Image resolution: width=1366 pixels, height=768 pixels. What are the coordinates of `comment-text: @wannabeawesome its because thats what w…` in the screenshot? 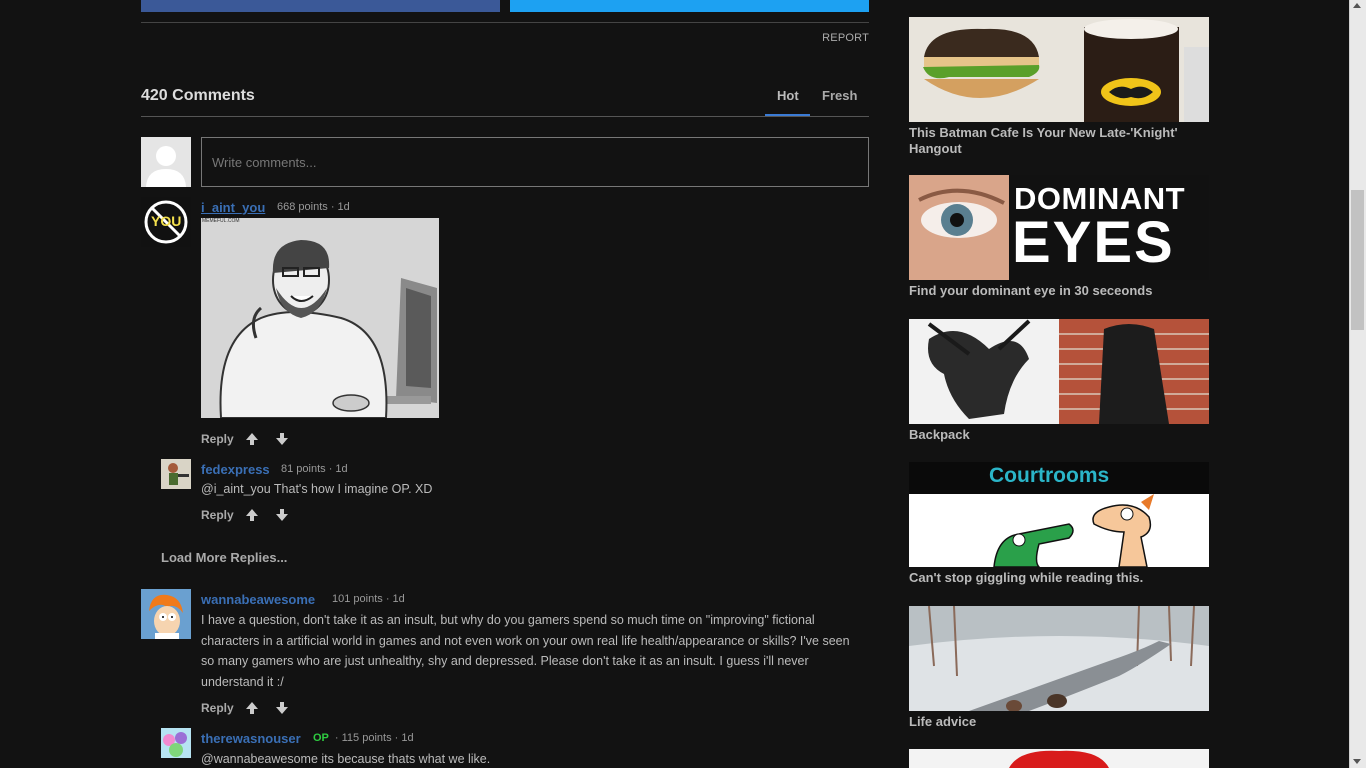 It's located at (346, 759).